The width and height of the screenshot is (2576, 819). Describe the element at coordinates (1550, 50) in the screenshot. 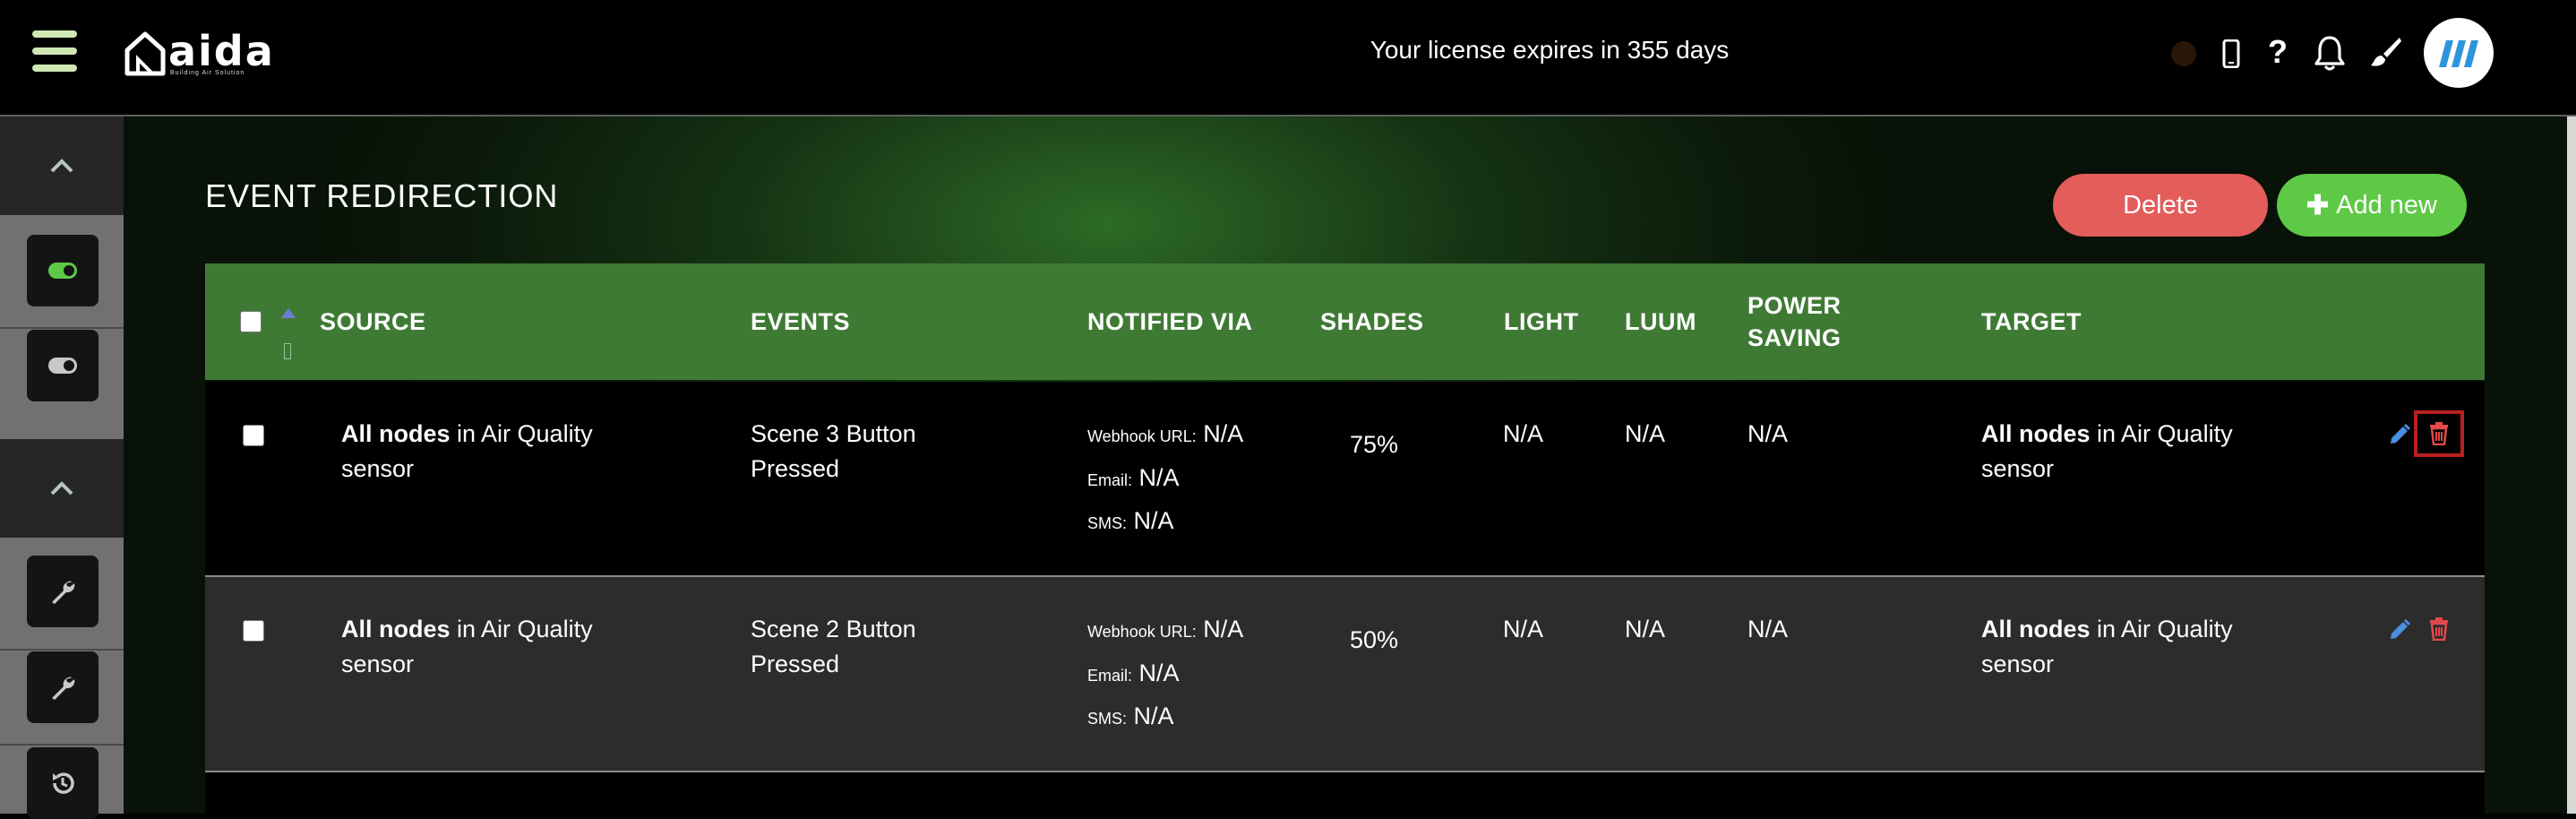

I see `license-status: Your license expires in 355 days` at that location.